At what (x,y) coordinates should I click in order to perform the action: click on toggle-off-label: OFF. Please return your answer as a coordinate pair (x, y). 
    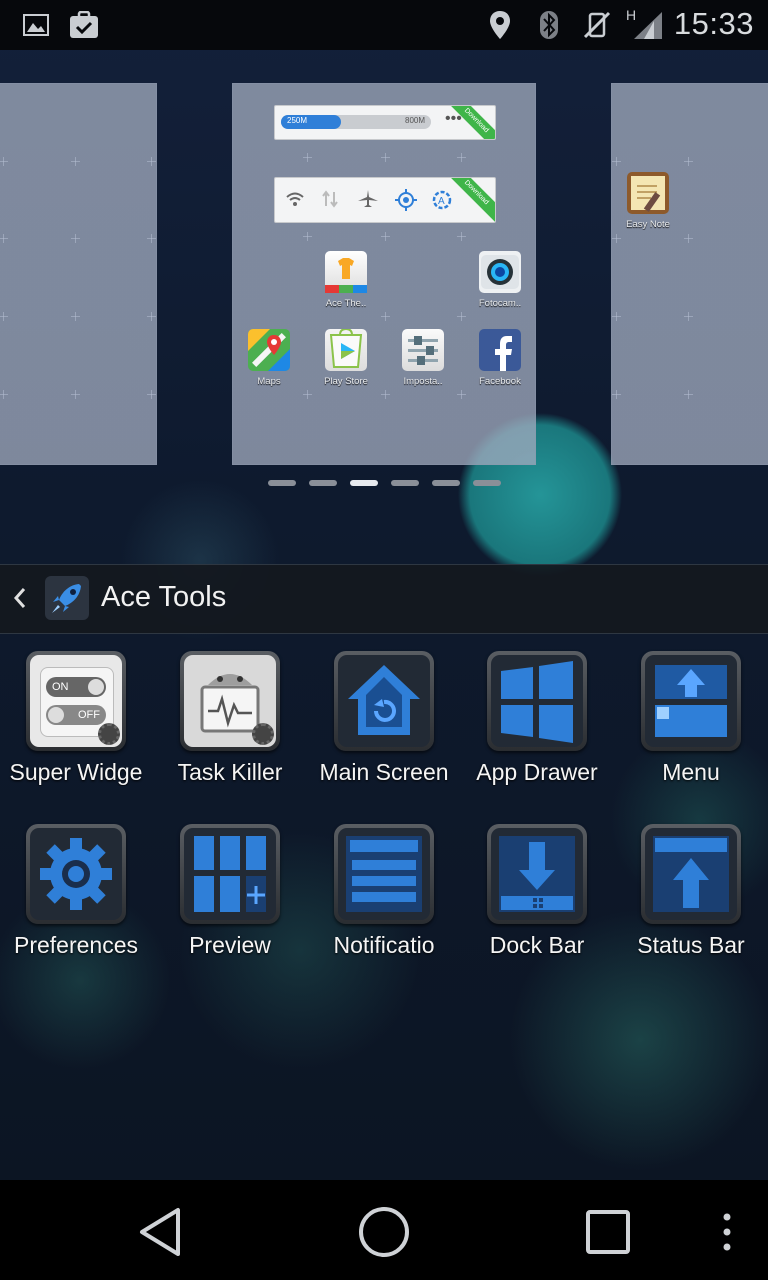
    Looking at the image, I should click on (89, 715).